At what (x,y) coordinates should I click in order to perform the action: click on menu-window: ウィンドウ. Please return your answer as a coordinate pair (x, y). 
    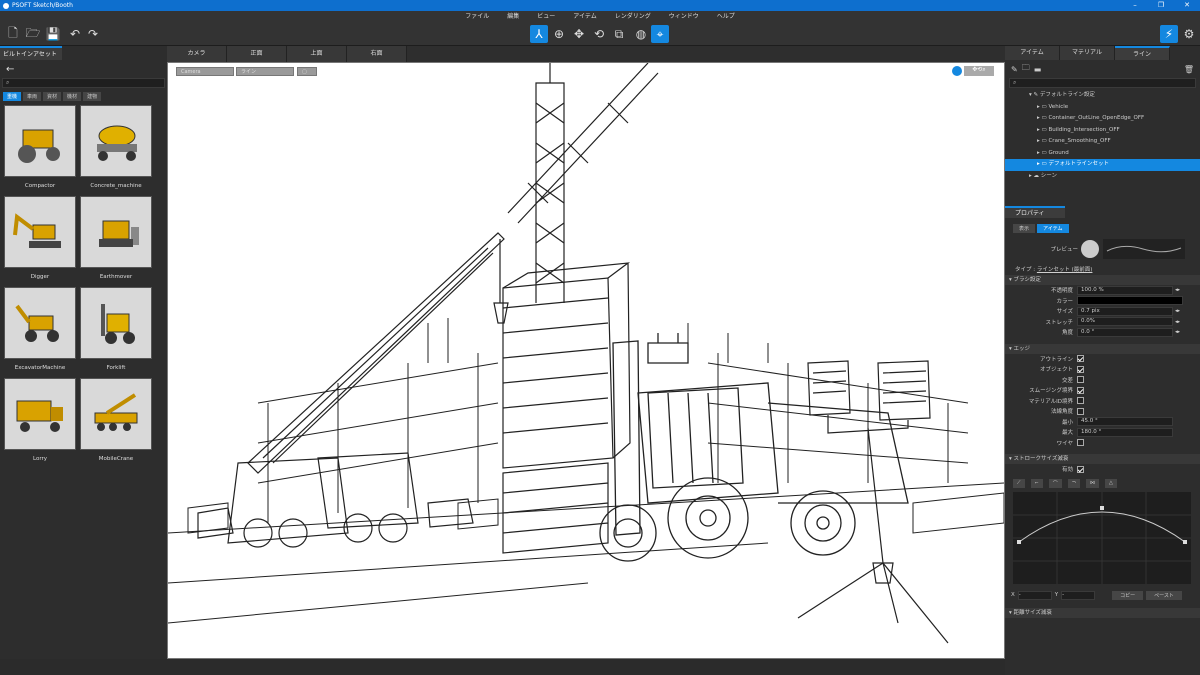
    Looking at the image, I should click on (684, 17).